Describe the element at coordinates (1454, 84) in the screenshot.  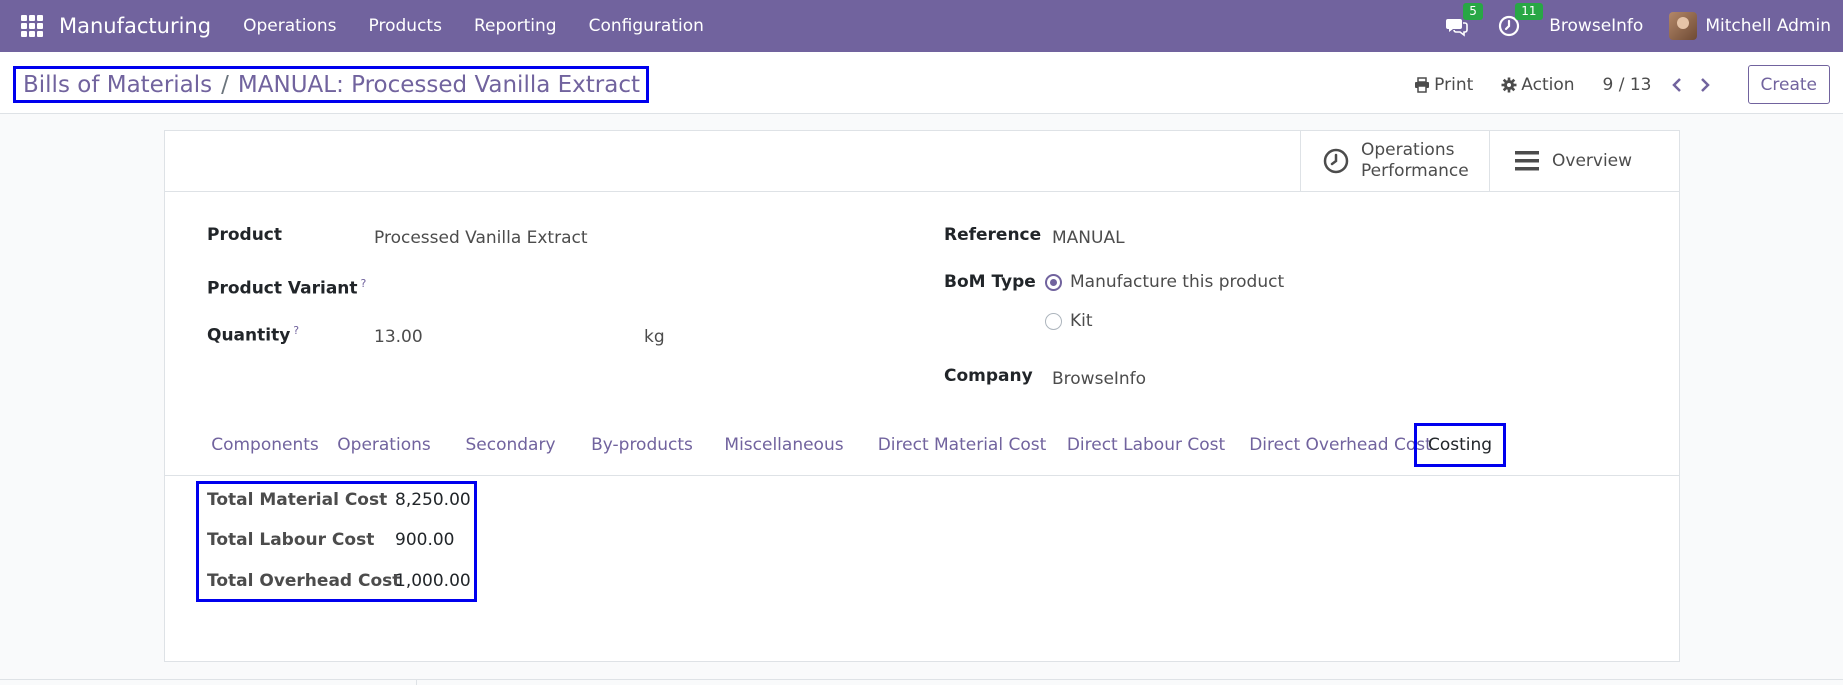
I see `print-label: Print` at that location.